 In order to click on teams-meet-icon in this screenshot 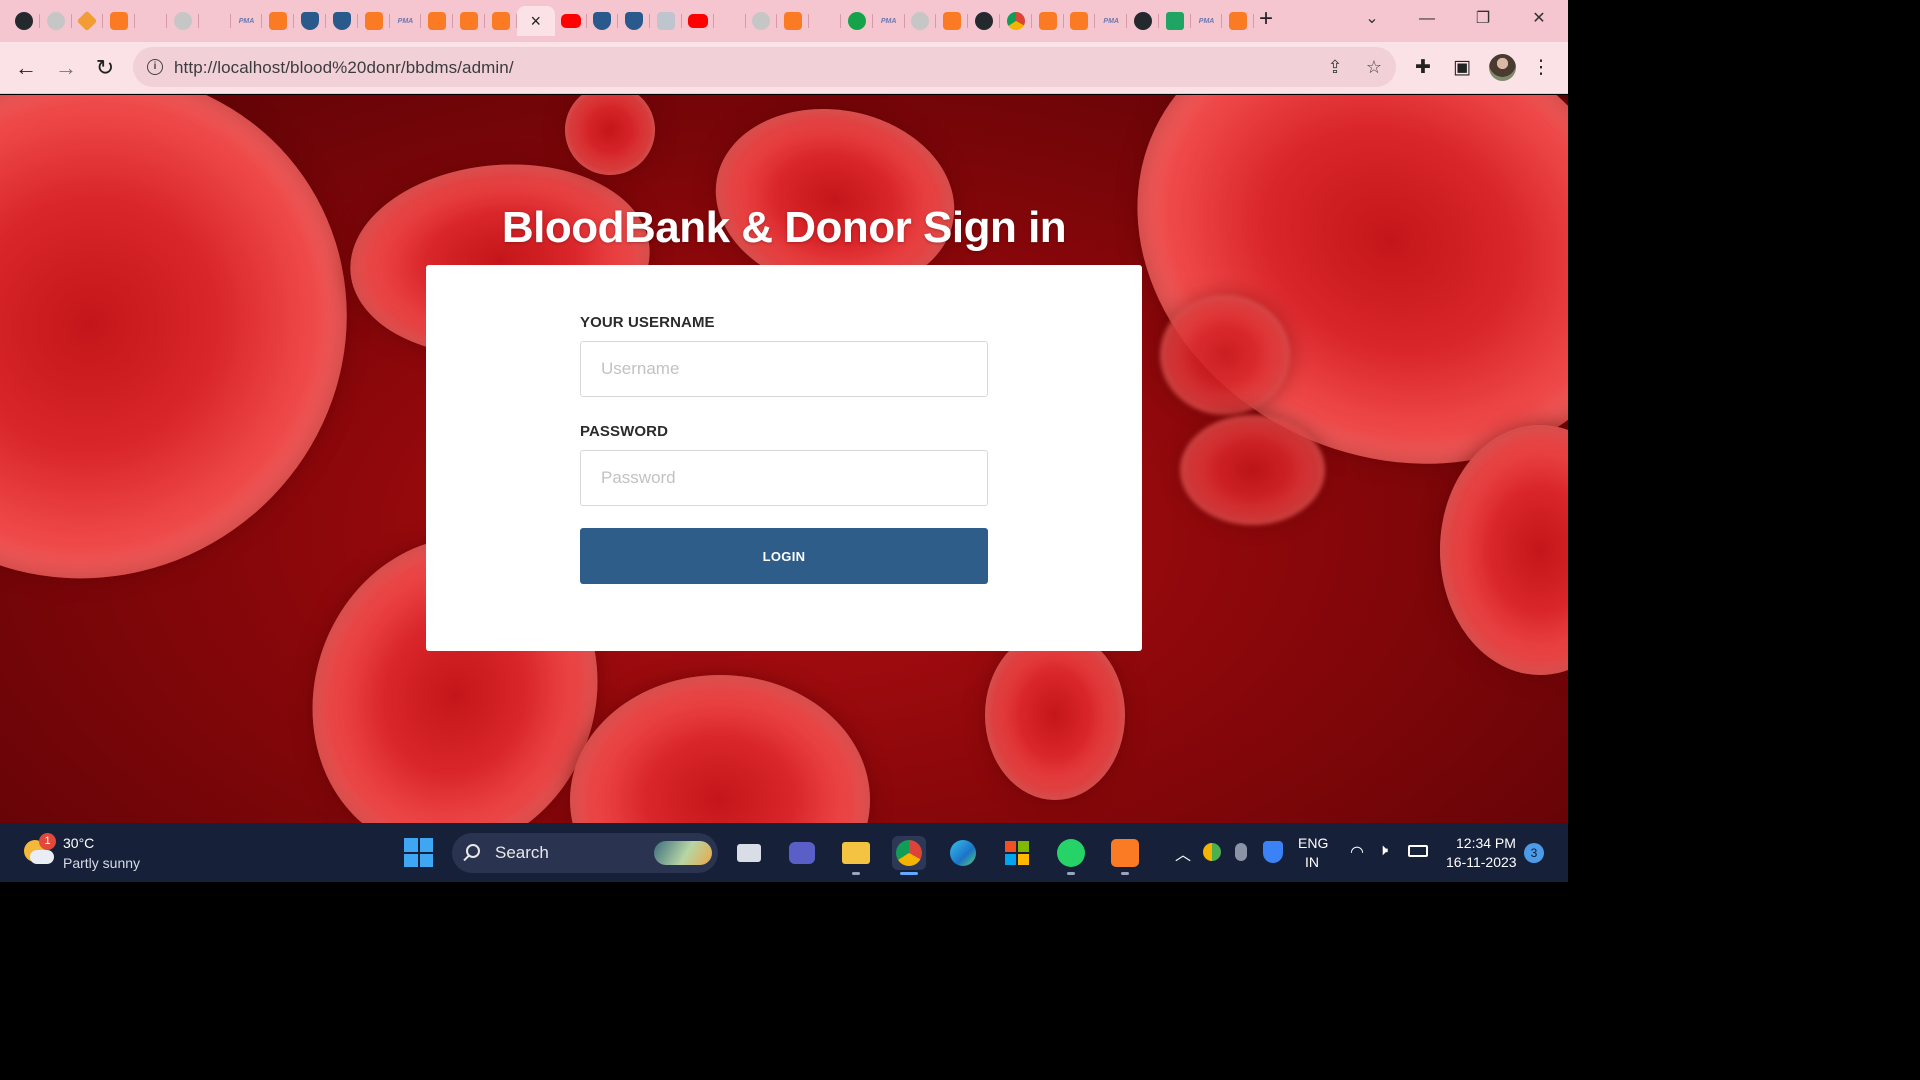, I will do `click(802, 853)`.